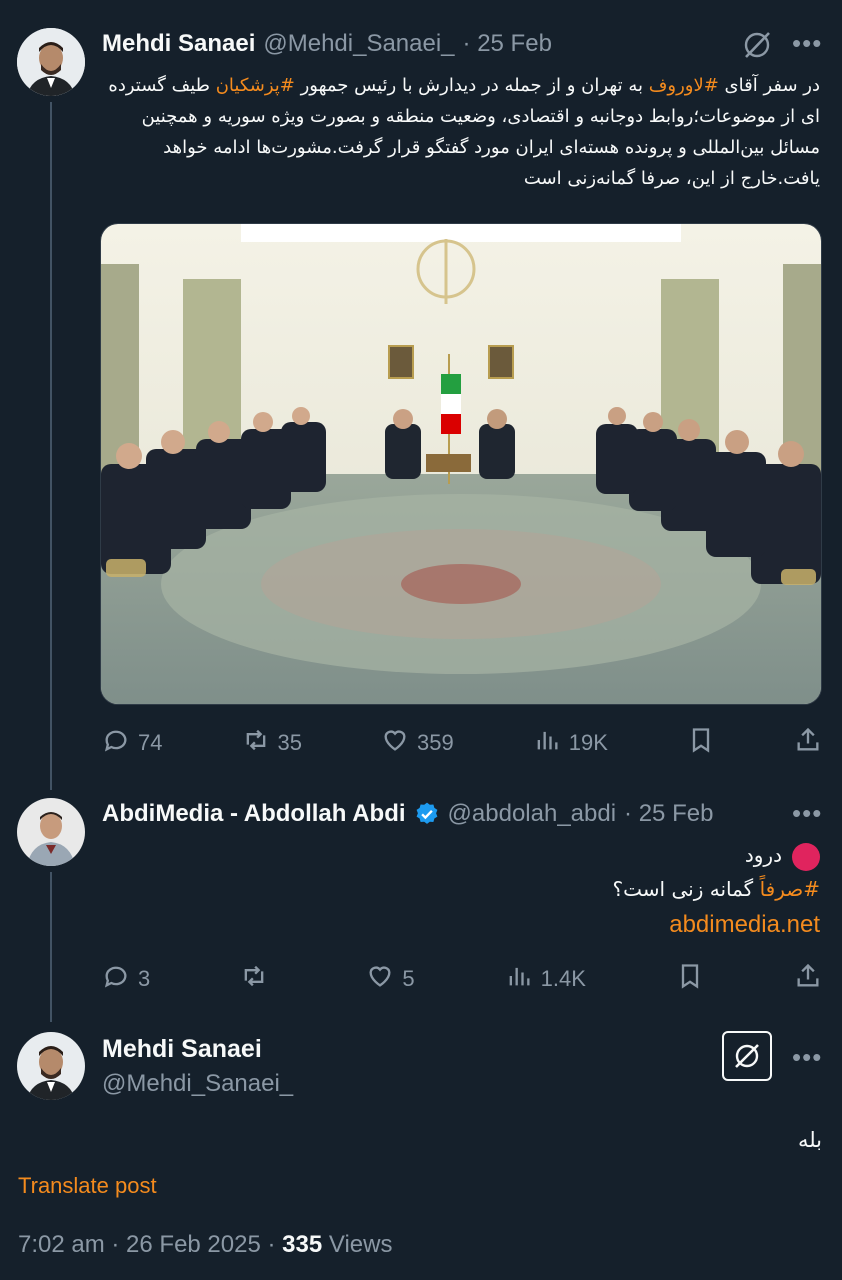  I want to click on red-circle-emoji, so click(806, 856).